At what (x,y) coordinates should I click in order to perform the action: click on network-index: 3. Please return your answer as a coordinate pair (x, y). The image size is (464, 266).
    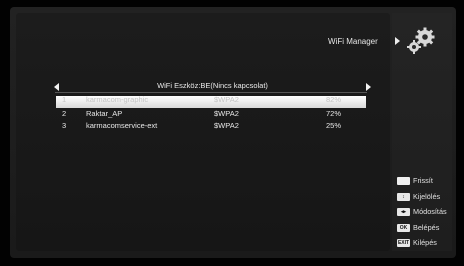
    Looking at the image, I should click on (64, 125).